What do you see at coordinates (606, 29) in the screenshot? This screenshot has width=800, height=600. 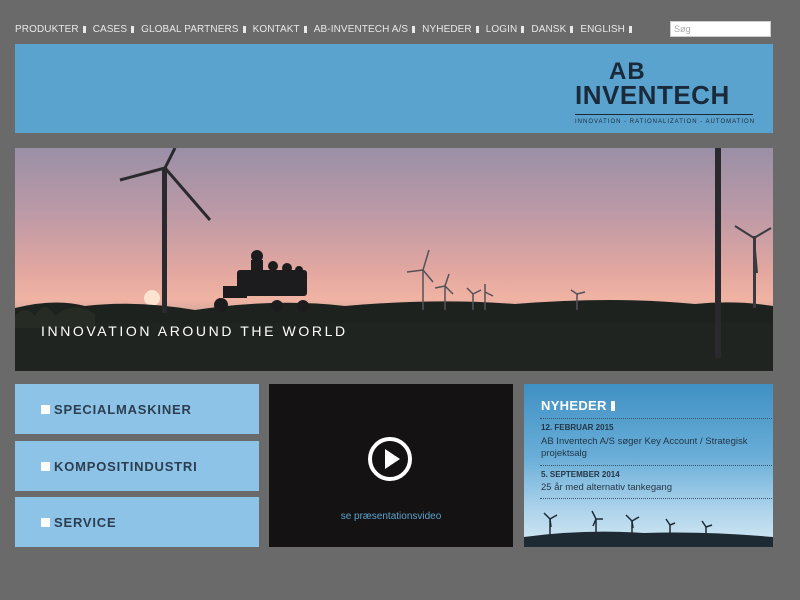 I see `nav-item-english: ENGLISH` at bounding box center [606, 29].